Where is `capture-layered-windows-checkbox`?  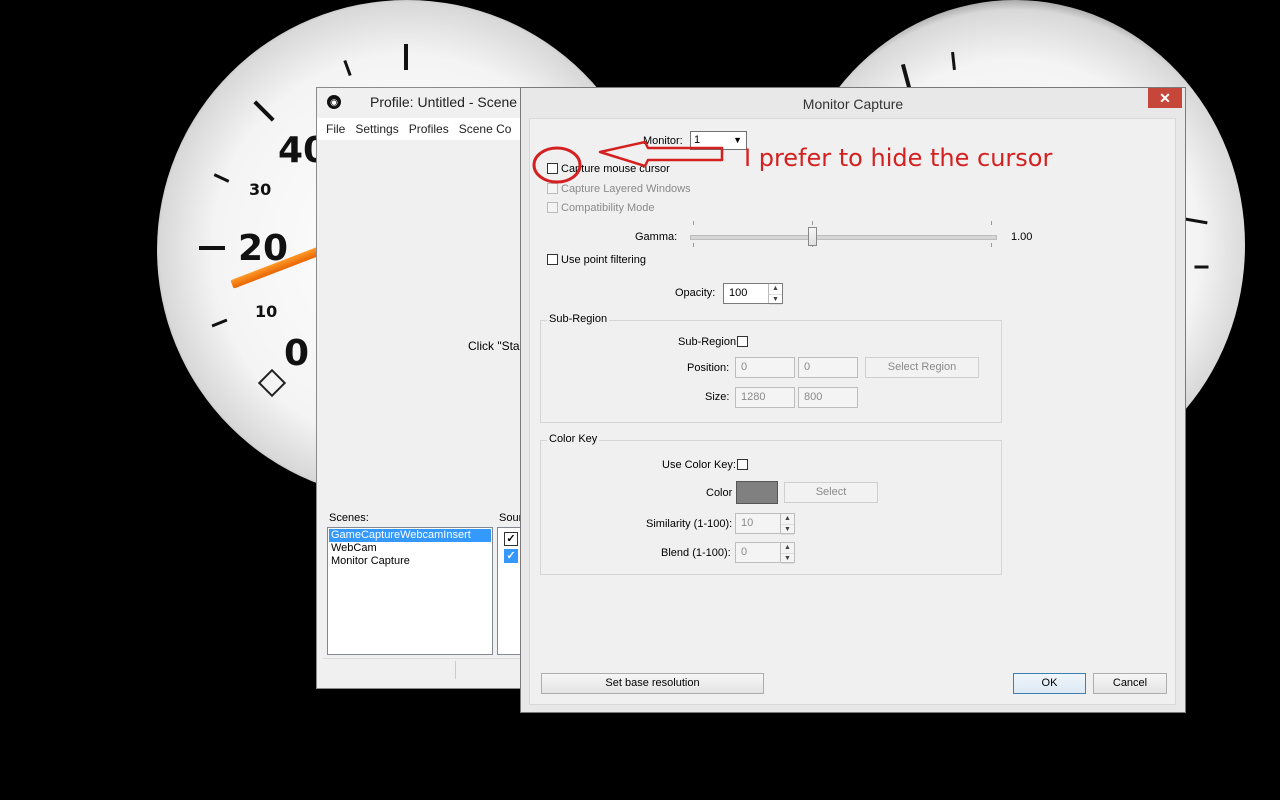
capture-layered-windows-checkbox is located at coordinates (552, 188).